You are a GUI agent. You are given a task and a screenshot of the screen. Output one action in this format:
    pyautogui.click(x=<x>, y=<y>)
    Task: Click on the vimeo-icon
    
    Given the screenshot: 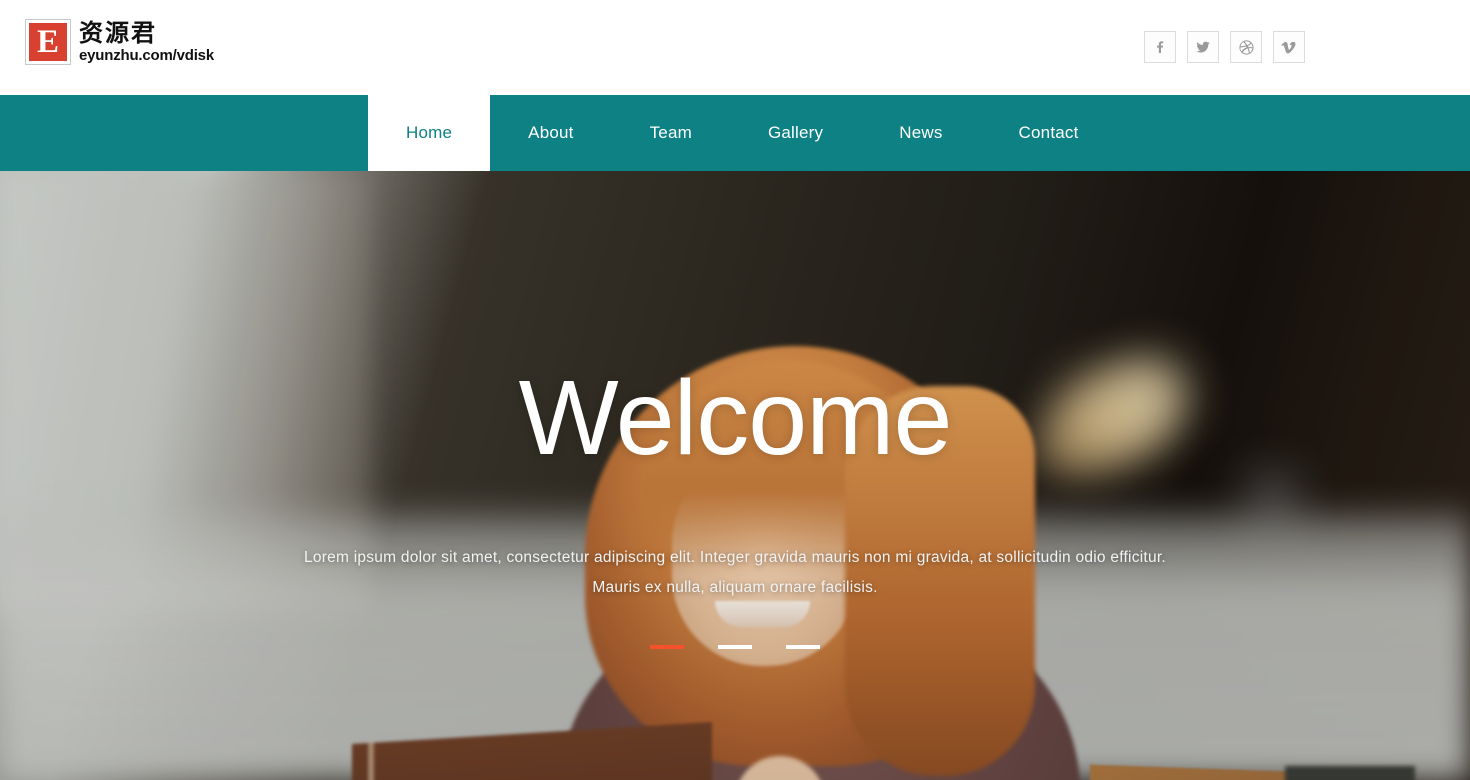 What is the action you would take?
    pyautogui.click(x=1289, y=47)
    